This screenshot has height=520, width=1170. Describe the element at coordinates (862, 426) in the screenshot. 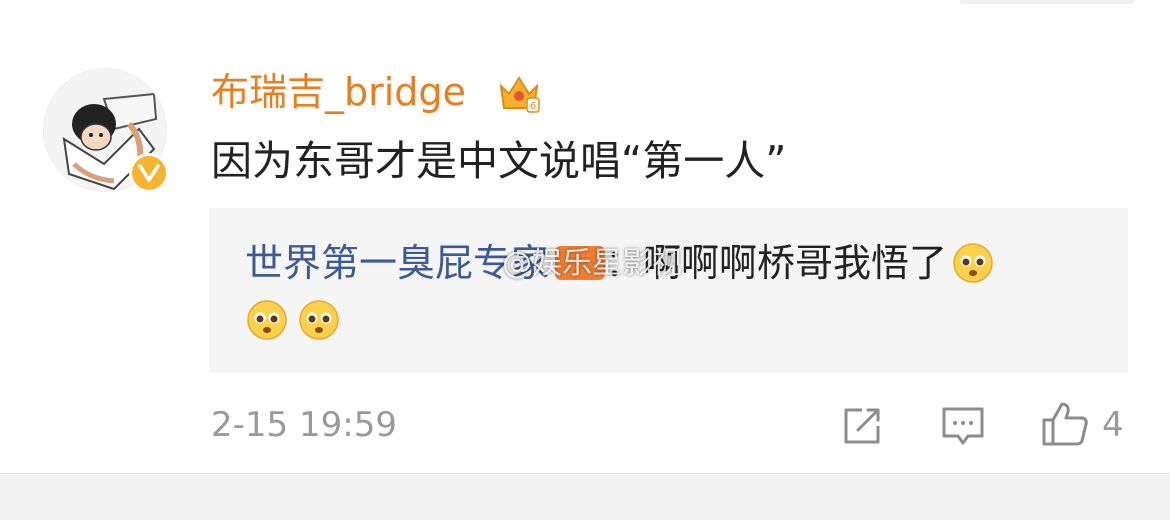

I see `share-icon` at that location.